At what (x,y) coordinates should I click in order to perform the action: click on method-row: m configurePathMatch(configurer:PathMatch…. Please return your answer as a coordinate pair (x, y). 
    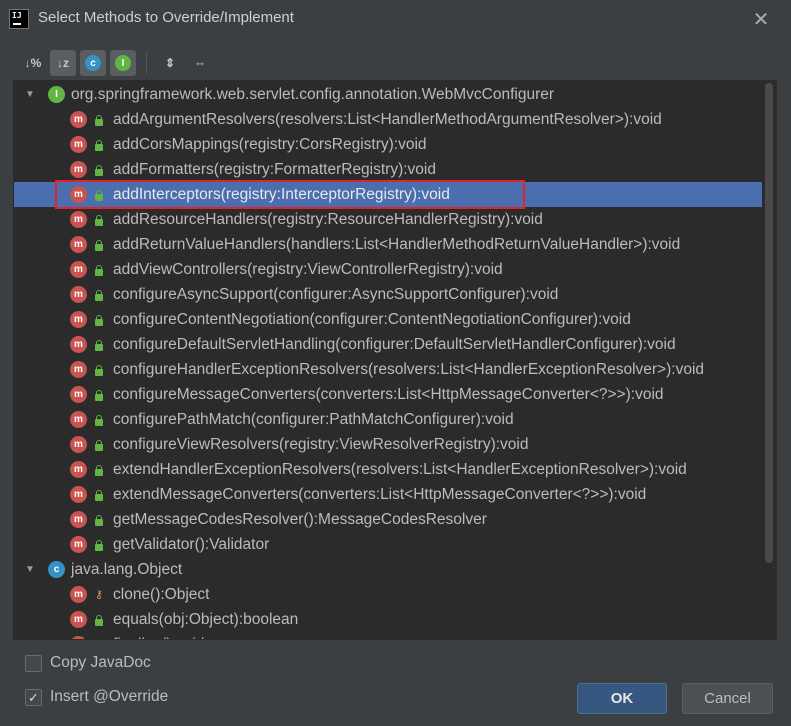
    Looking at the image, I should click on (388, 419).